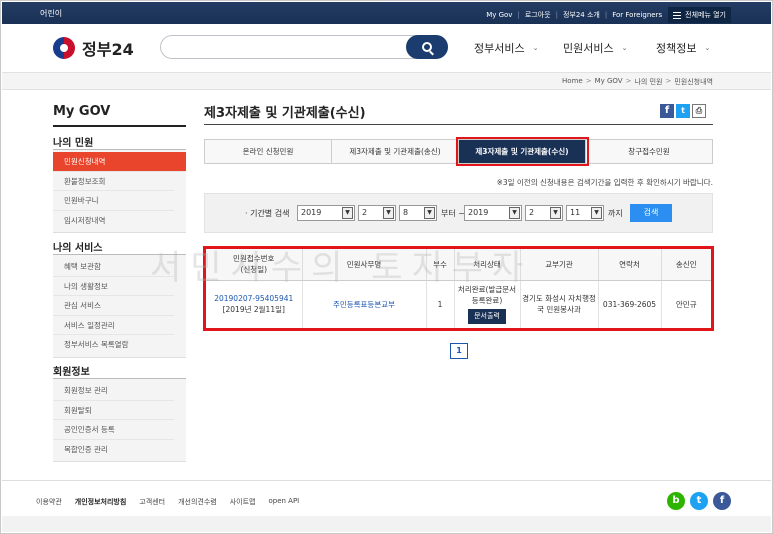 The height and width of the screenshot is (534, 773). I want to click on footer-sns: b t f, so click(696, 501).